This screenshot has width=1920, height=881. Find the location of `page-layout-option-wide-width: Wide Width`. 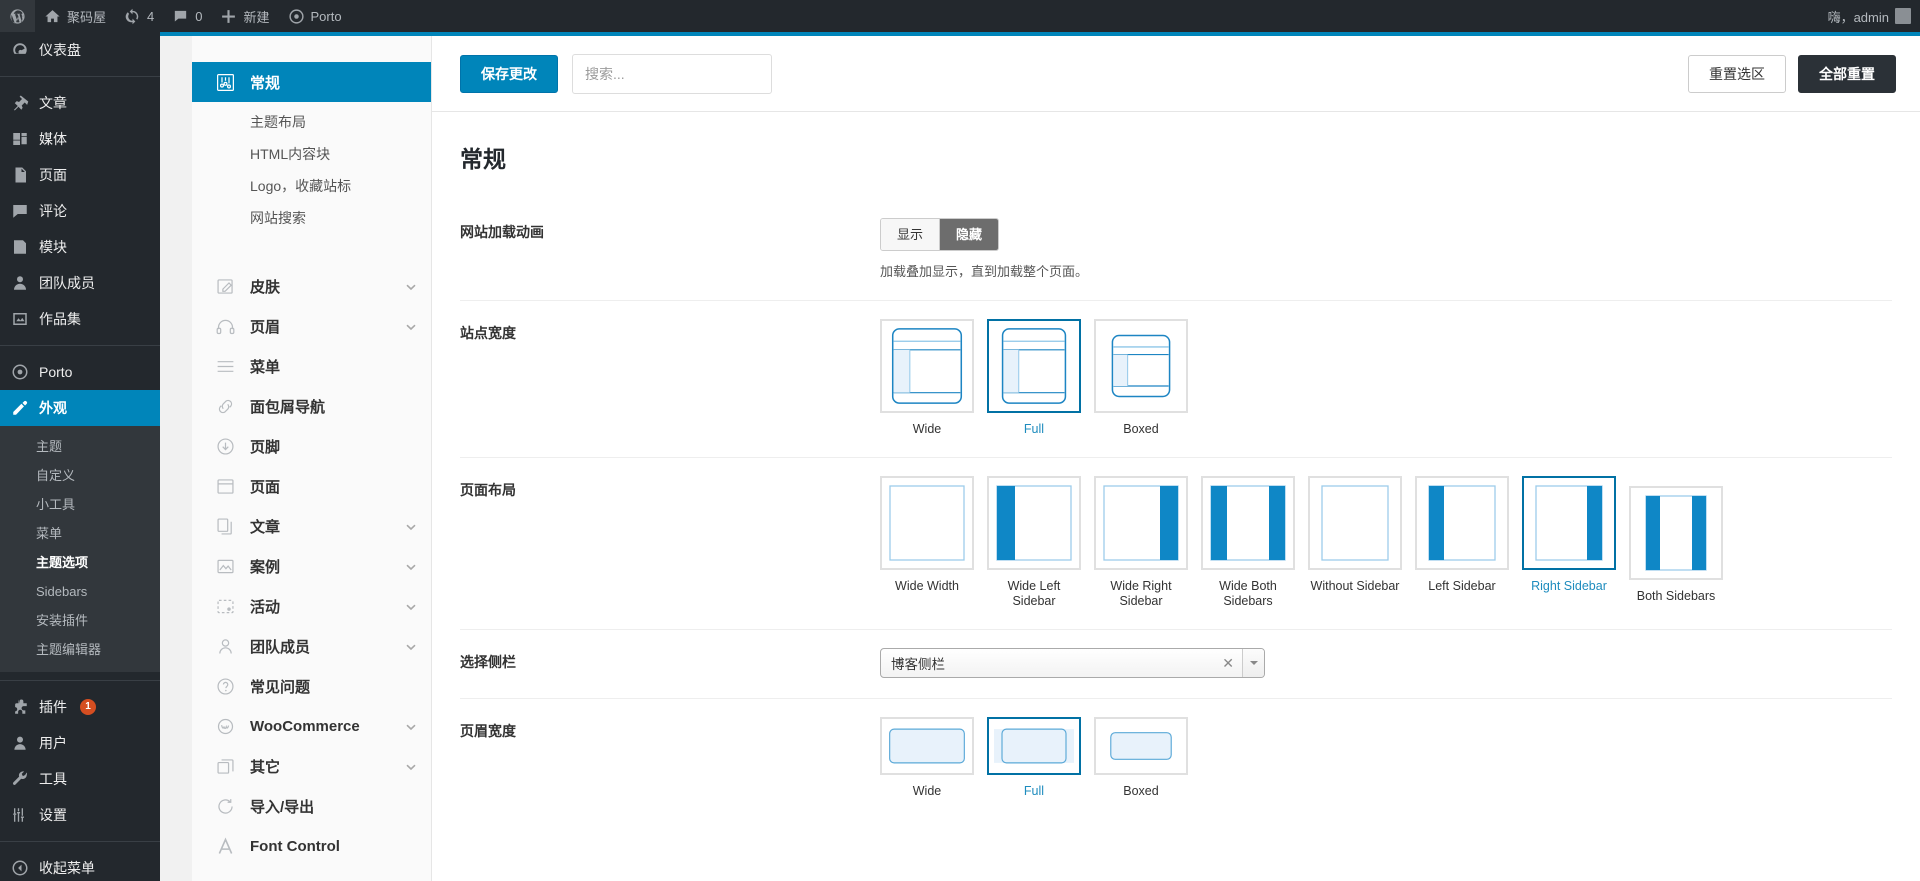

page-layout-option-wide-width: Wide Width is located at coordinates (927, 542).